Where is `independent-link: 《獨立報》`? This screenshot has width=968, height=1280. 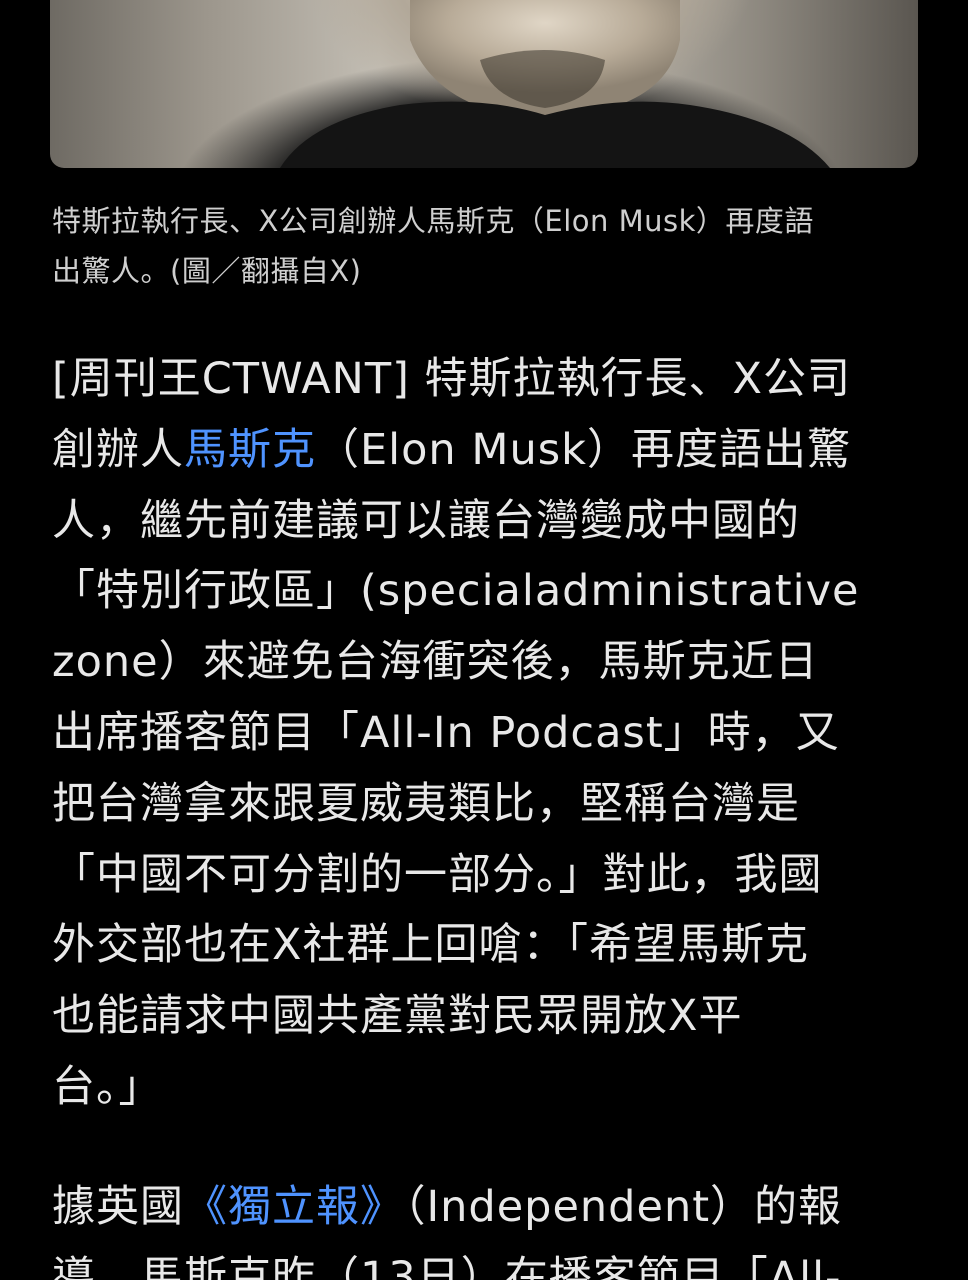 independent-link: 《獨立報》 is located at coordinates (294, 1207).